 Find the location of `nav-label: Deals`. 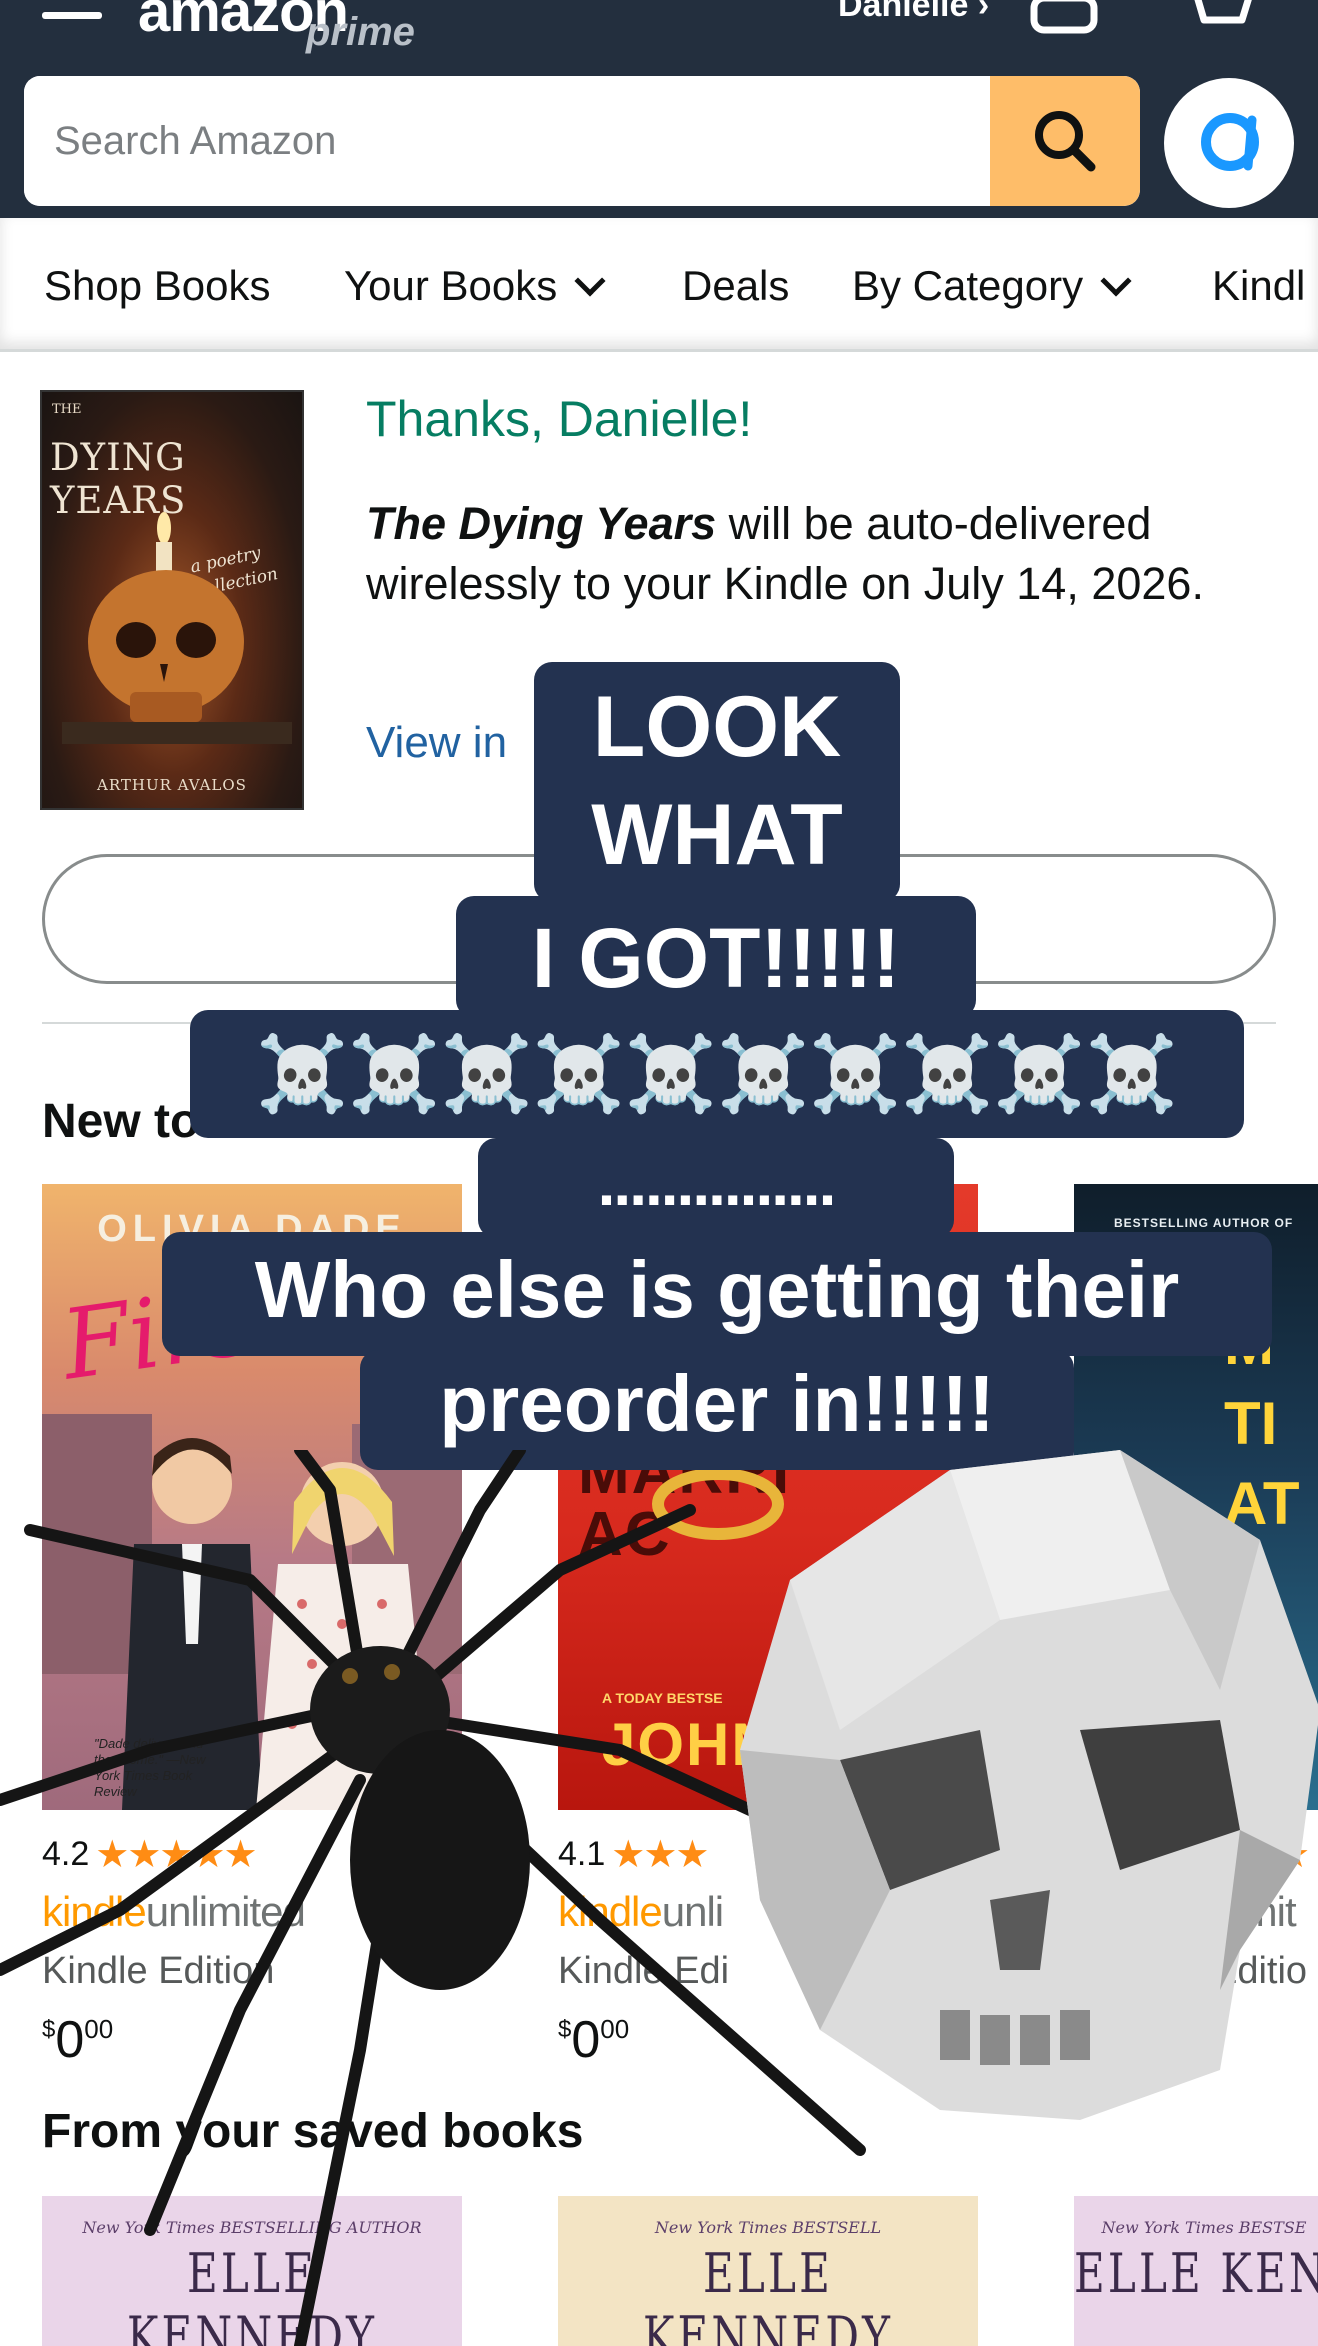

nav-label: Deals is located at coordinates (736, 285).